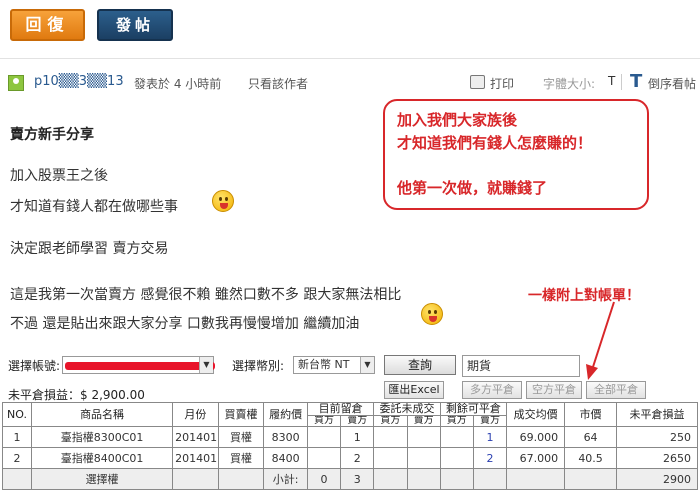 Image resolution: width=700 pixels, height=500 pixels. What do you see at coordinates (59, 176) in the screenshot?
I see `post-line: 加入股票王之後` at bounding box center [59, 176].